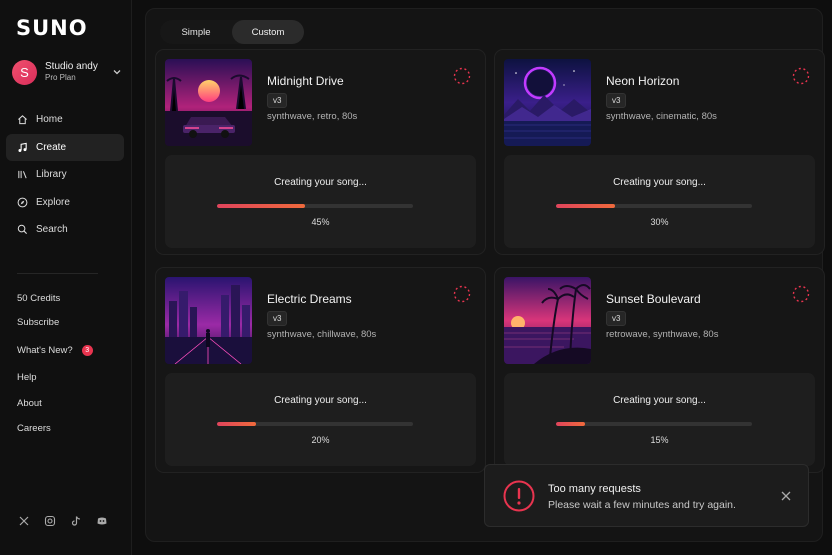 The width and height of the screenshot is (832, 555). Describe the element at coordinates (22, 175) in the screenshot. I see `library-icon` at that location.